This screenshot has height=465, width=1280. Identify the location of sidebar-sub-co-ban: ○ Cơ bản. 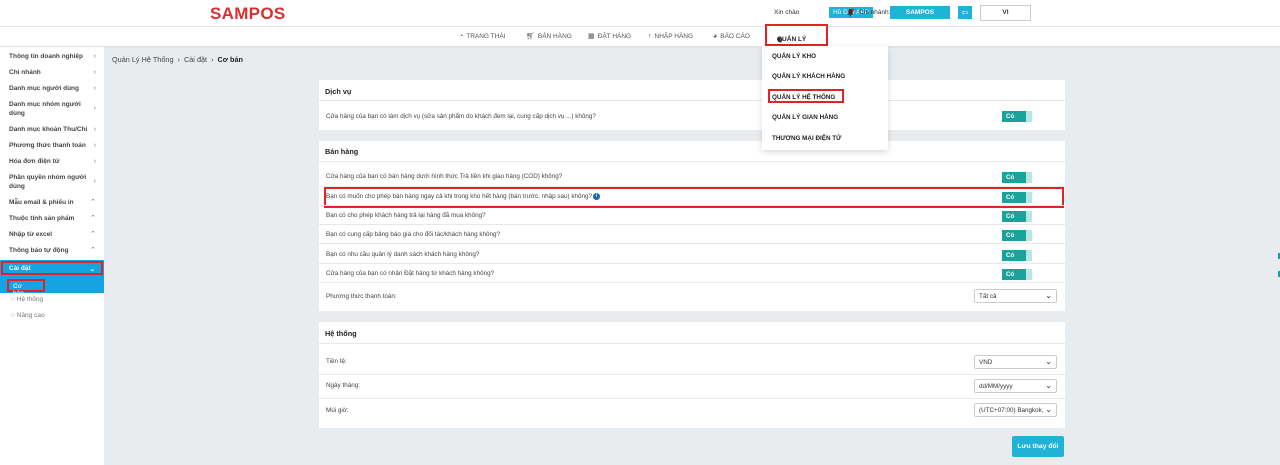
(26, 288).